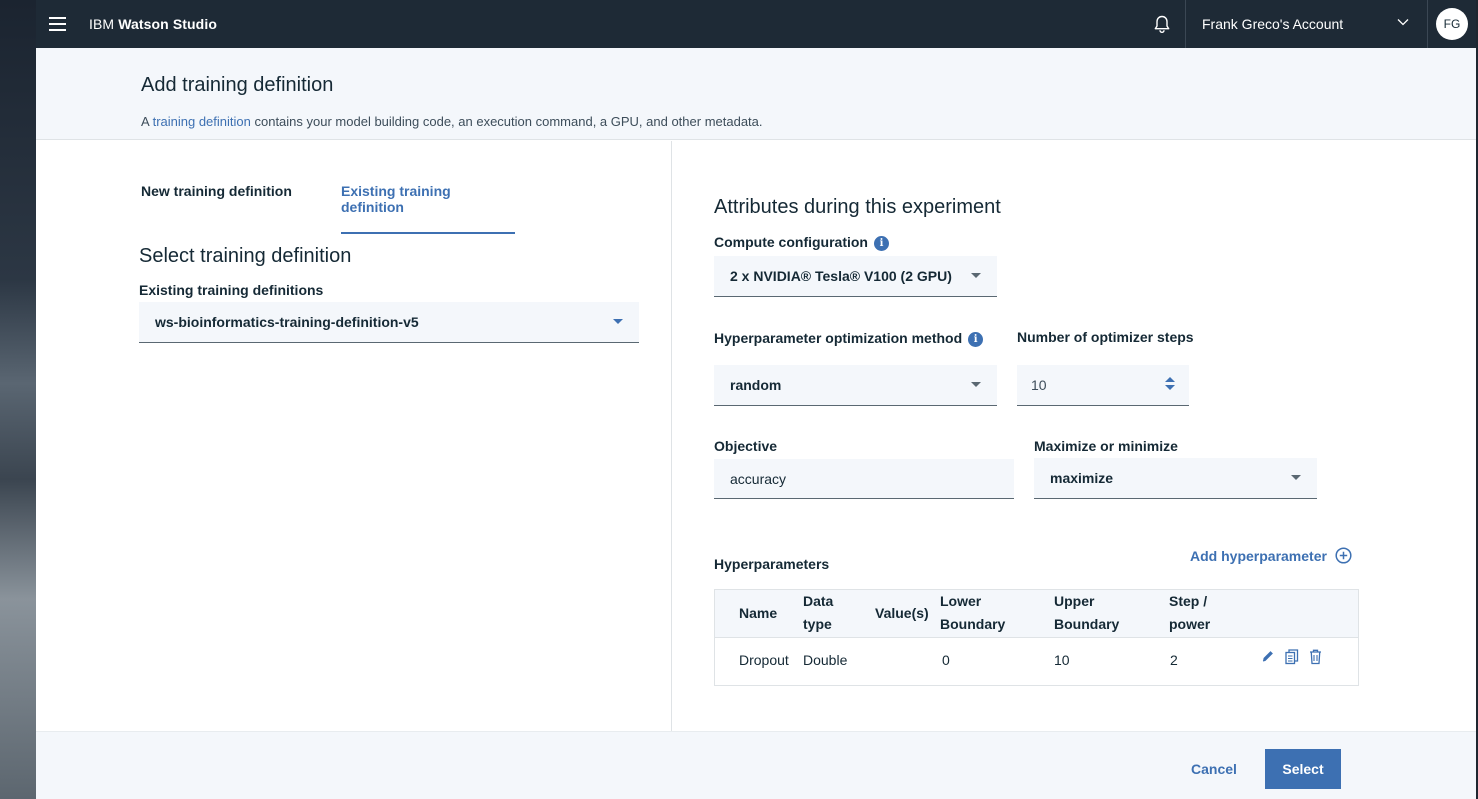 The width and height of the screenshot is (1478, 799). Describe the element at coordinates (1170, 383) in the screenshot. I see `steps-stepper` at that location.